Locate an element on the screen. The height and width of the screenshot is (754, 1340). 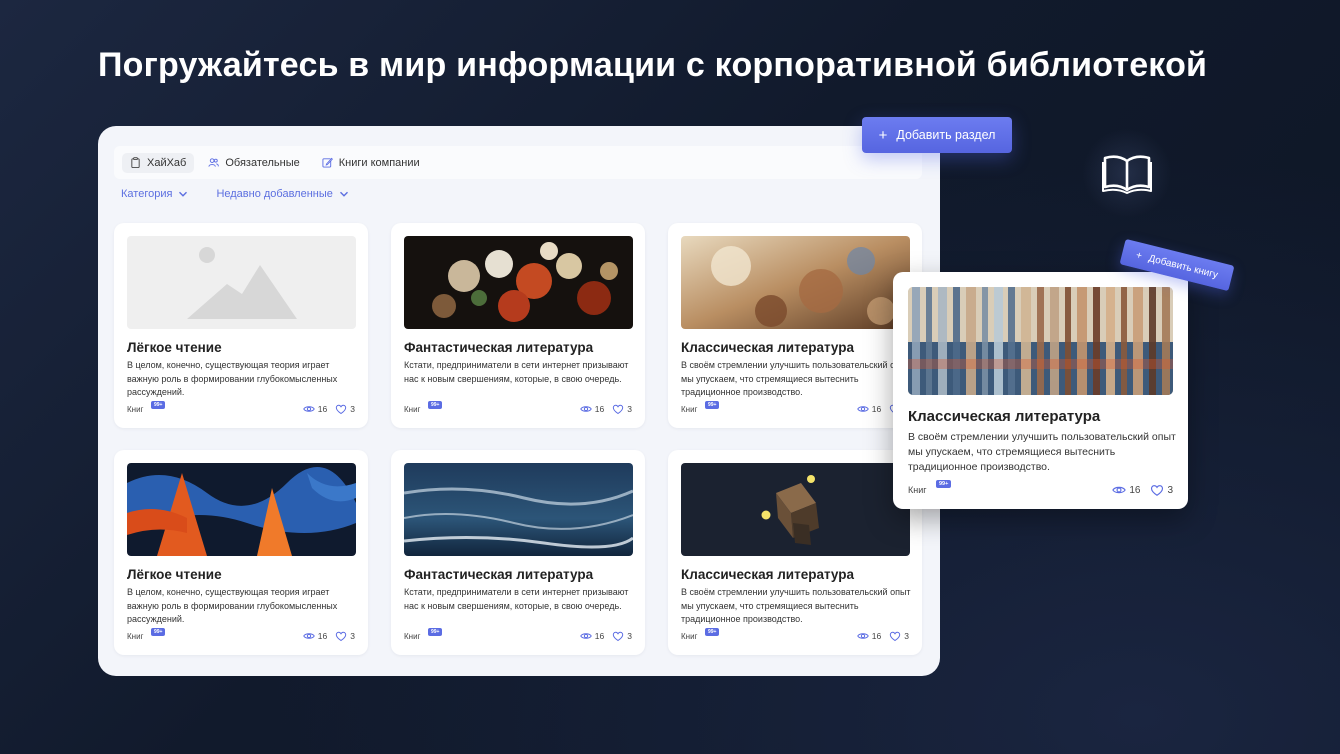
tab-mandatory: Обязательные is located at coordinates (253, 163).